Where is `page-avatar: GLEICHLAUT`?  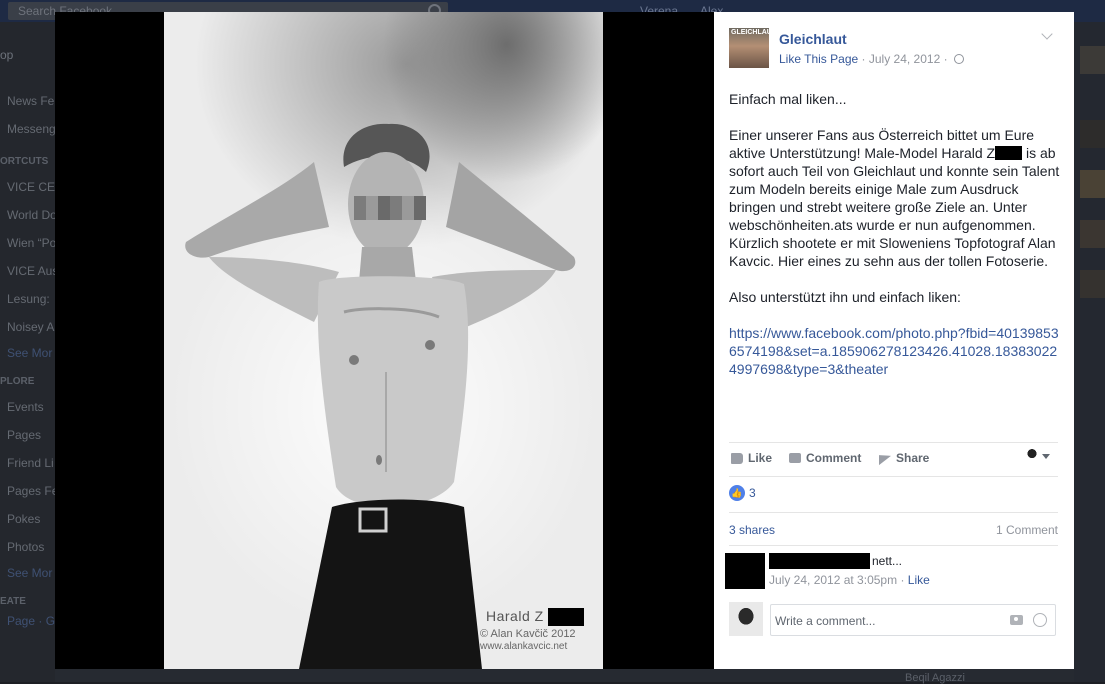 page-avatar: GLEICHLAUT is located at coordinates (752, 48).